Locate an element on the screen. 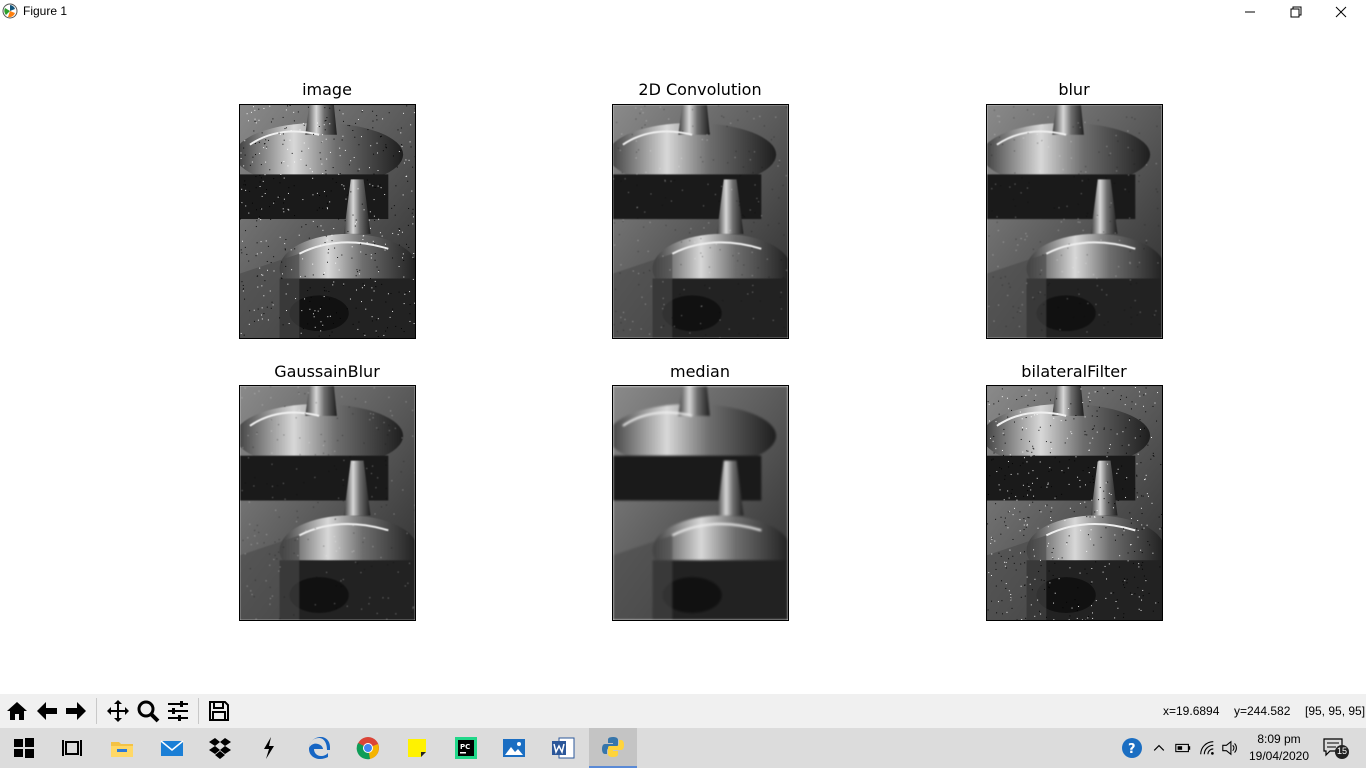 This screenshot has width=1366, height=768. axes-bilateralfilter is located at coordinates (1074, 503).